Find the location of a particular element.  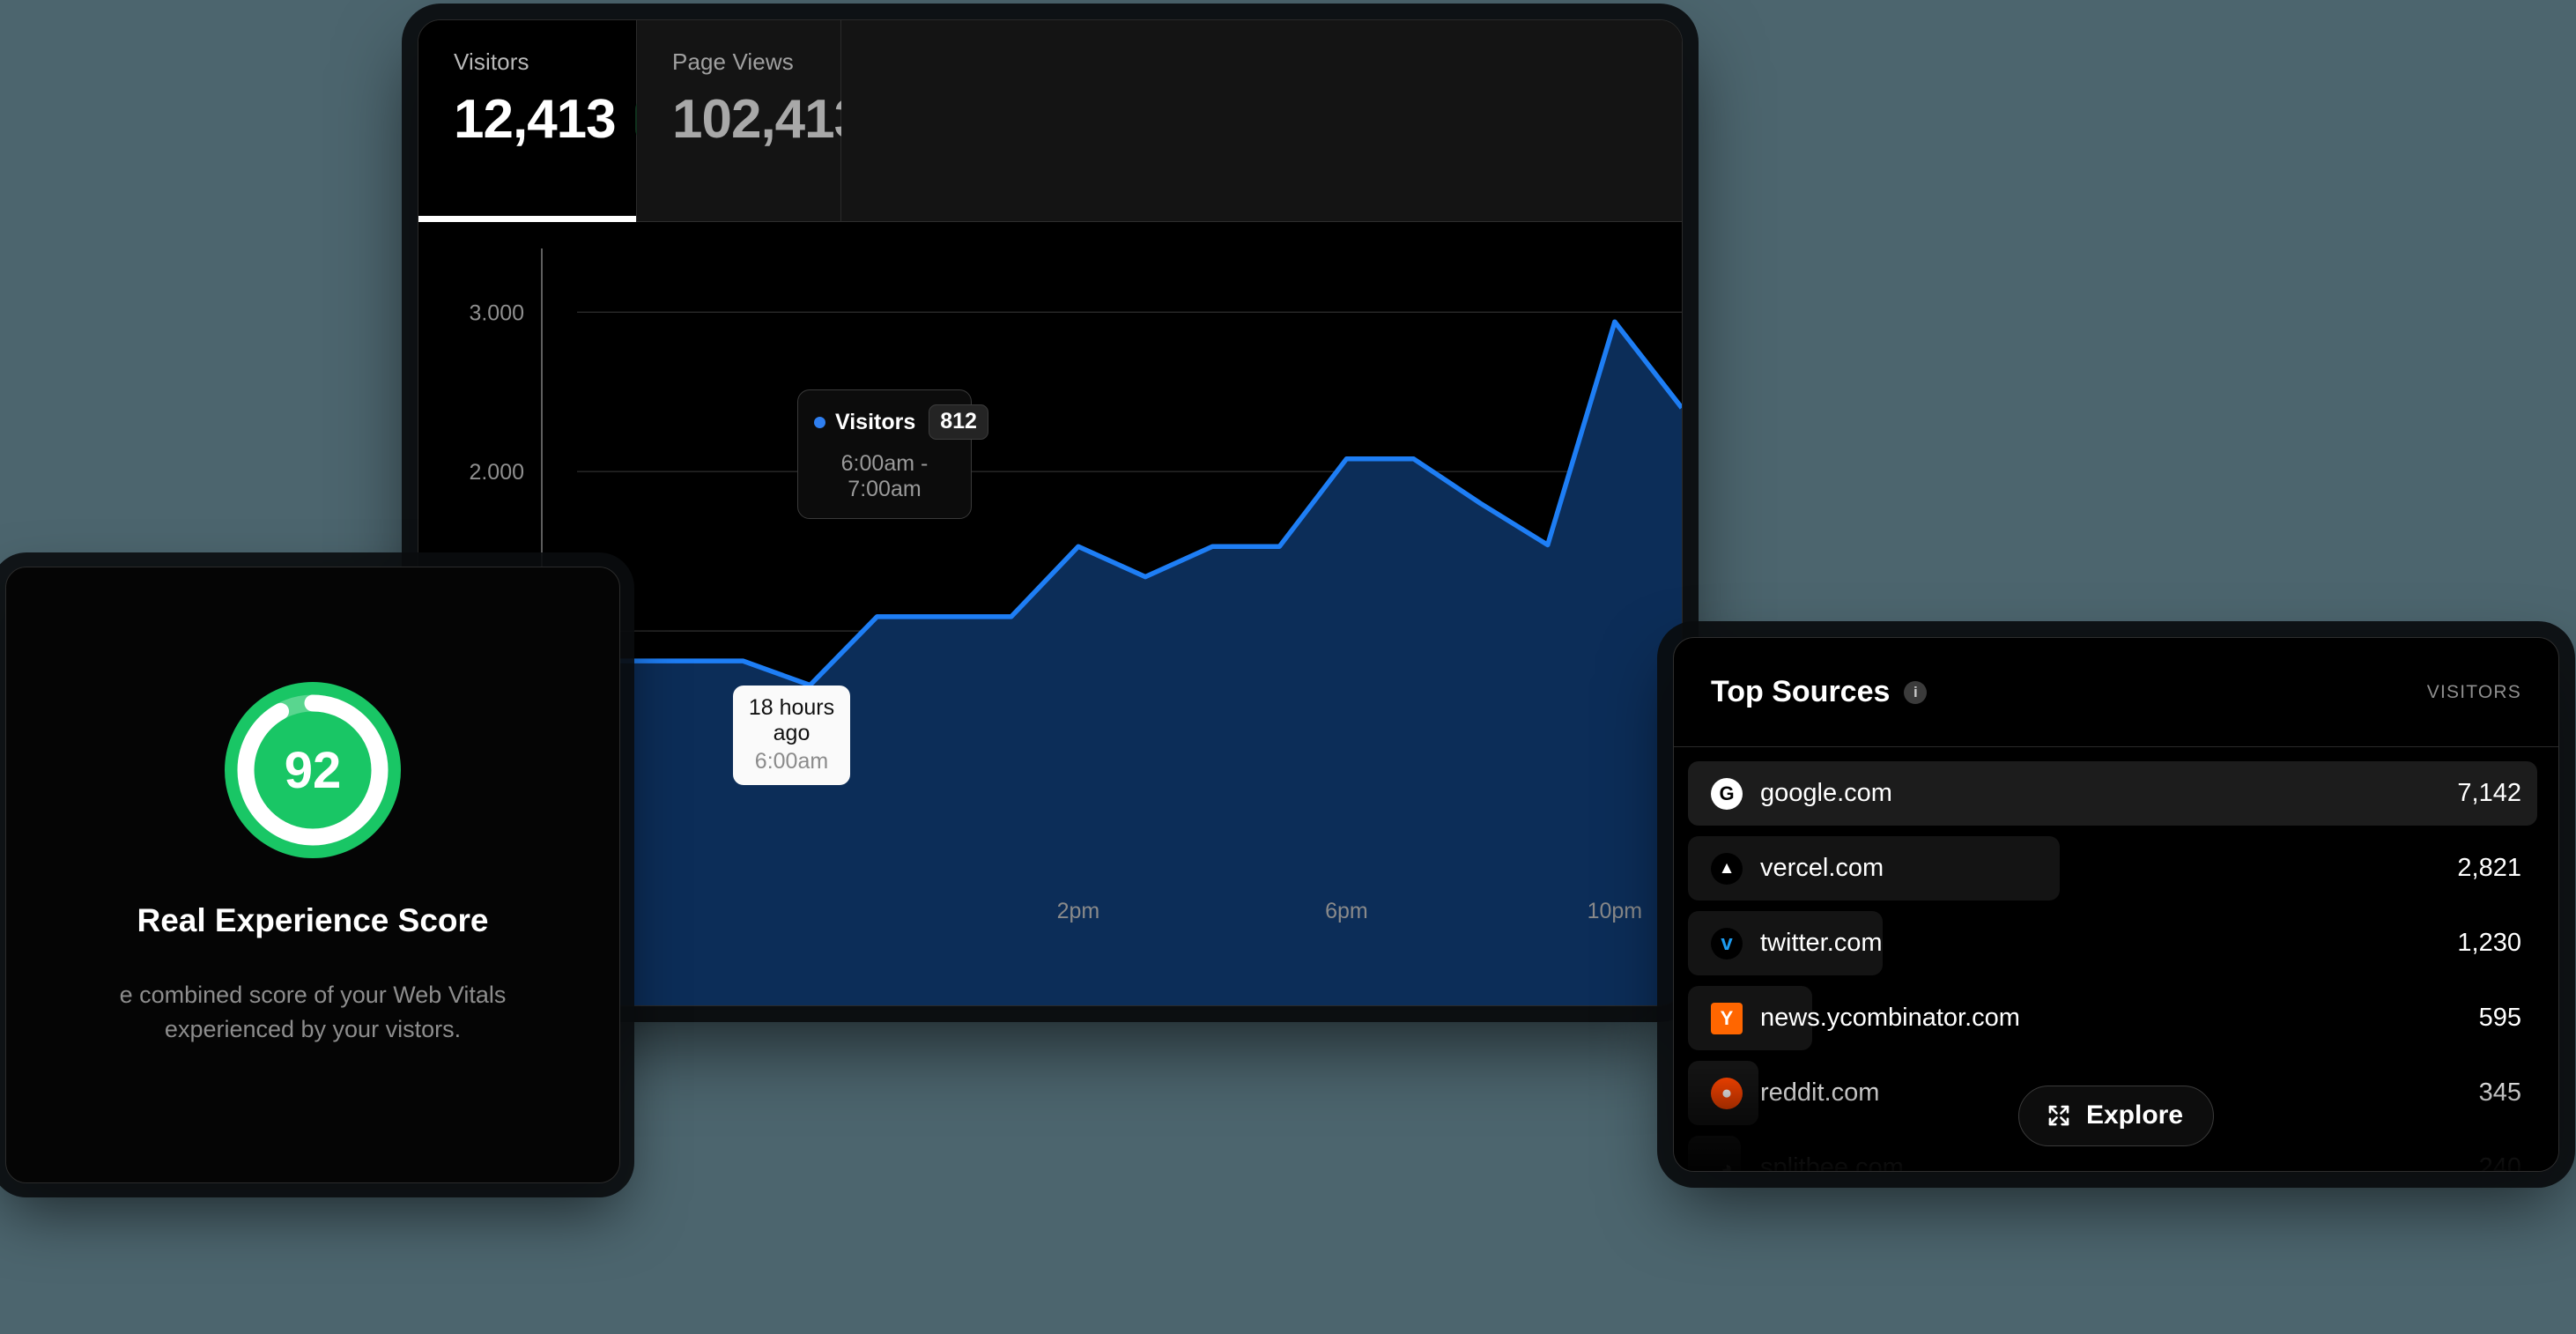

source-name: splitbee.com is located at coordinates (1832, 1162).